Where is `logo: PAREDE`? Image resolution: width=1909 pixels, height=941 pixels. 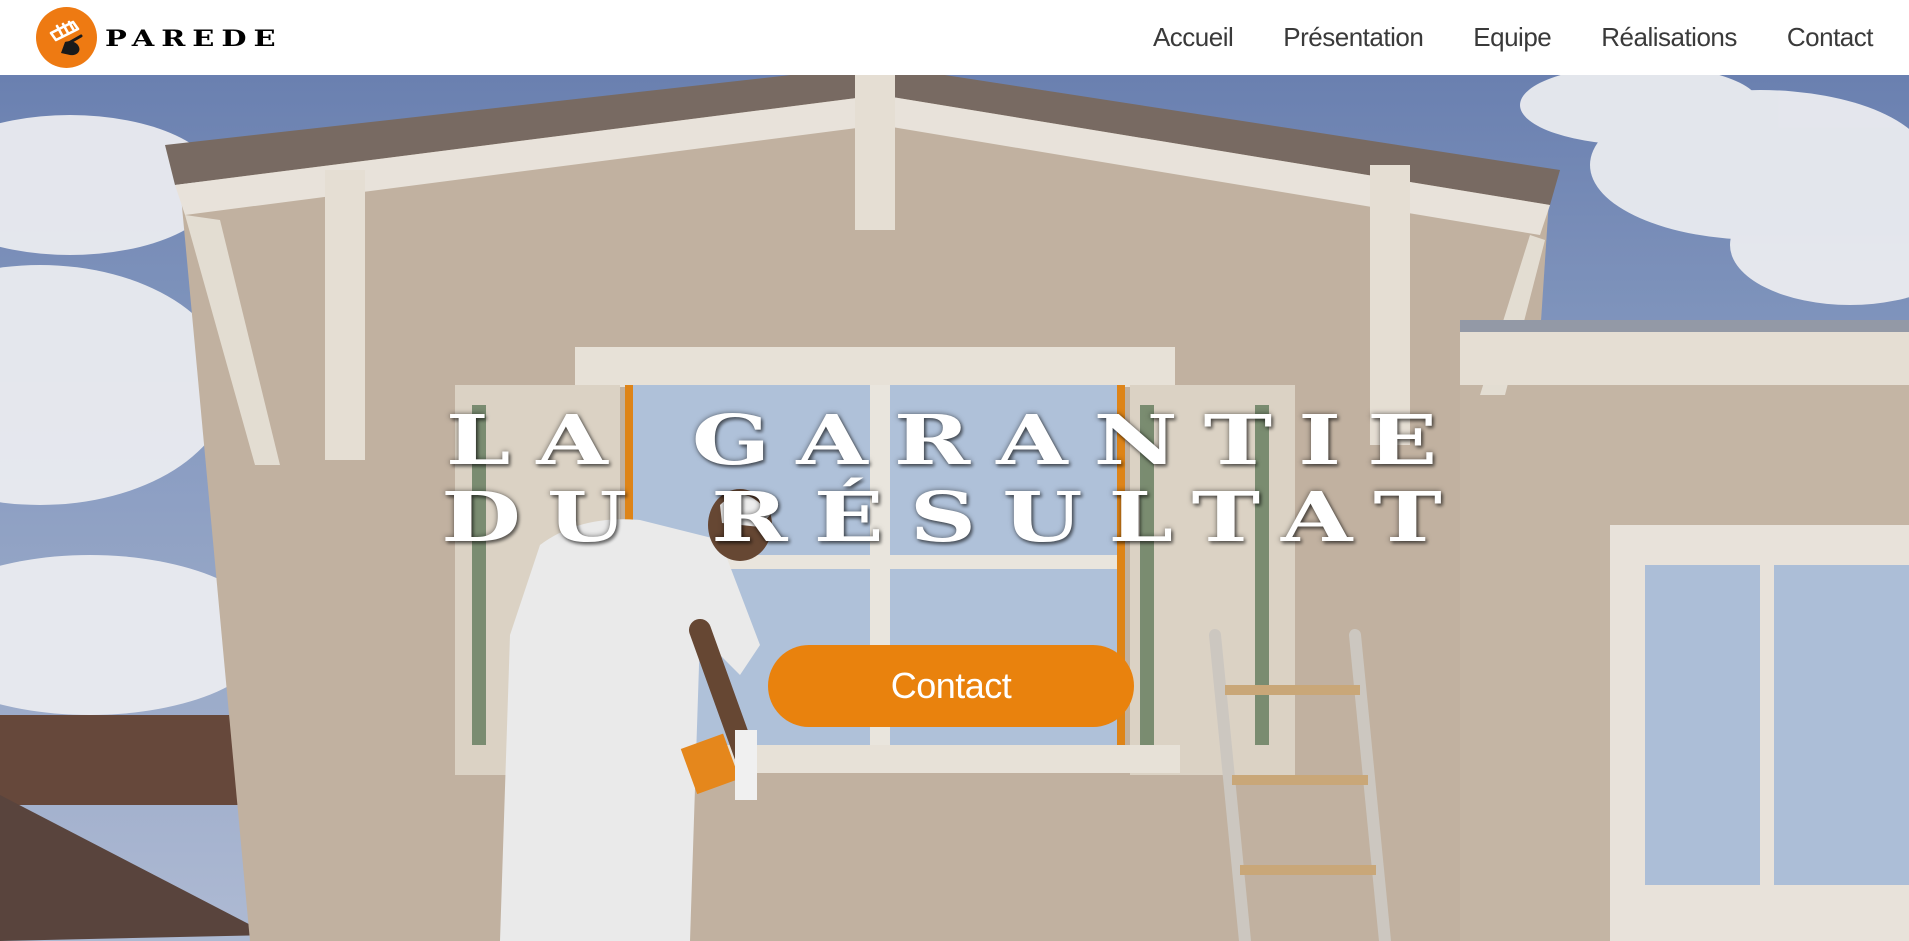 logo: PAREDE is located at coordinates (159, 37).